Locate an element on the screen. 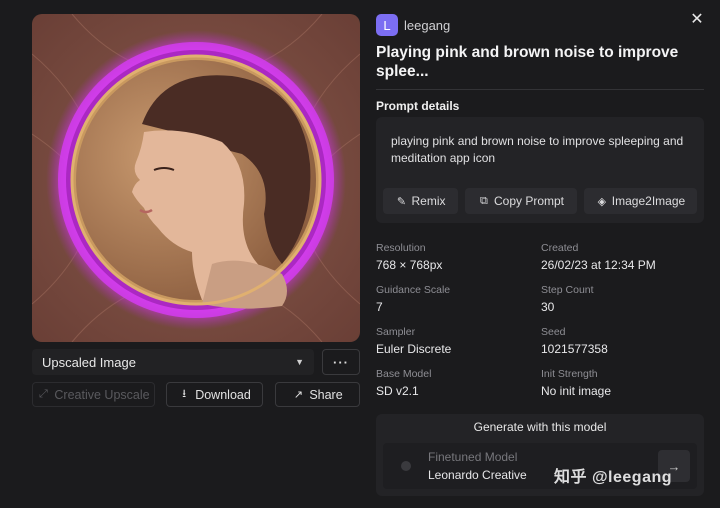 The image size is (720, 508). init-strength-value: No init image is located at coordinates (576, 391).